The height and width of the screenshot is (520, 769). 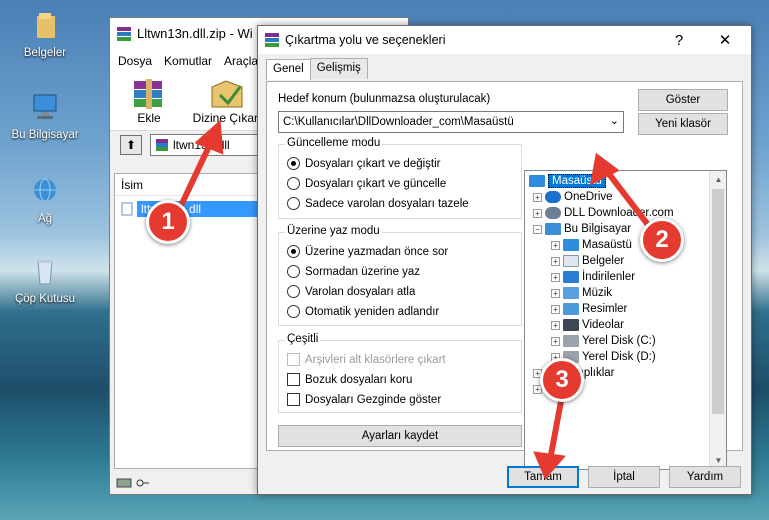 I want to click on step-badge-3: 3, so click(x=562, y=380).